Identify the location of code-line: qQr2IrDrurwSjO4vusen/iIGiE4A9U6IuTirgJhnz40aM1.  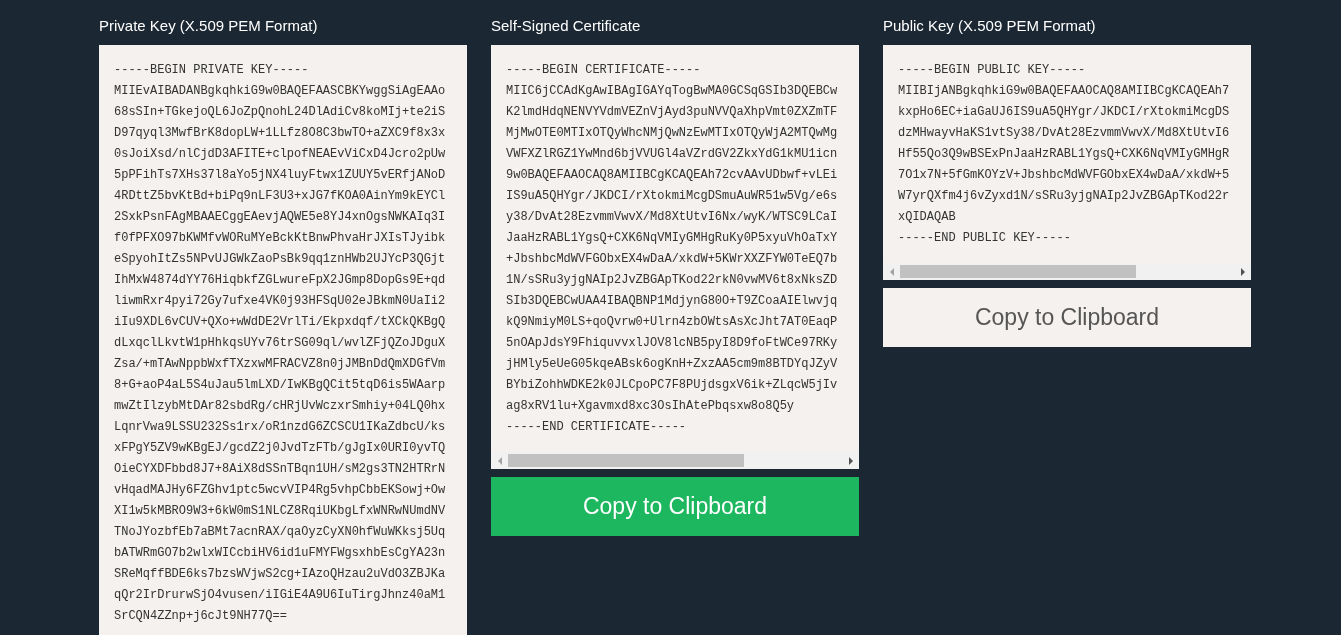
(280, 595).